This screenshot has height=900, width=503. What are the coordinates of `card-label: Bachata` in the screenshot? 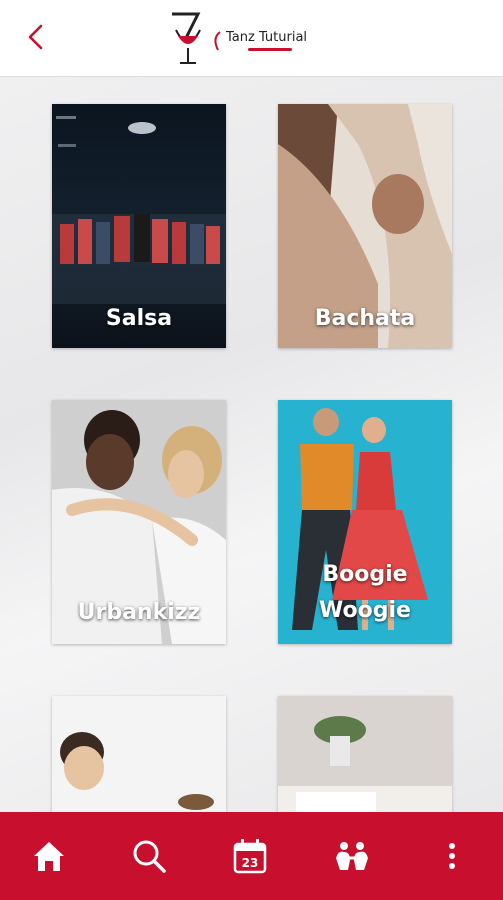 It's located at (365, 318).